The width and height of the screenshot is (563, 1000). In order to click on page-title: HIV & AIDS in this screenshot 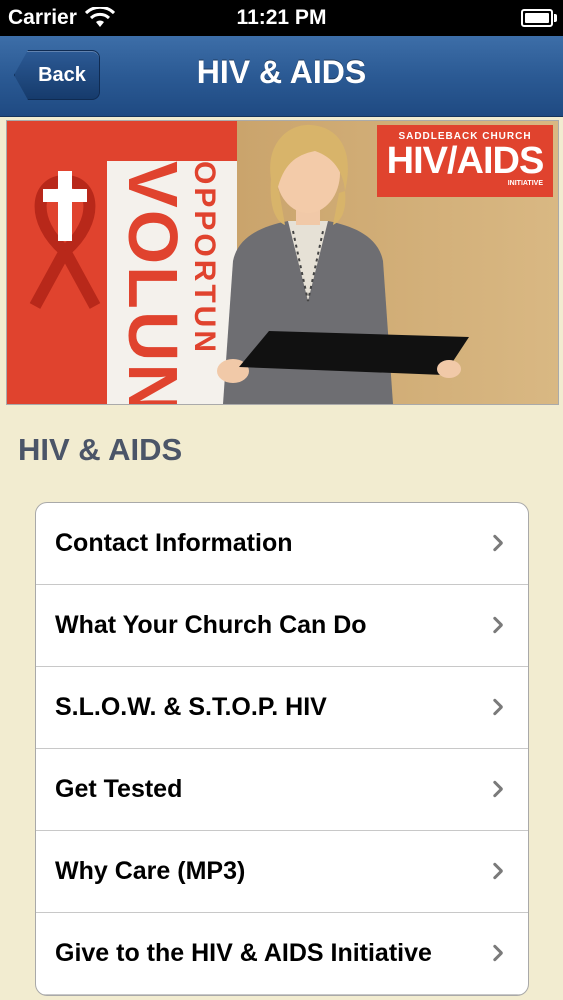, I will do `click(281, 72)`.